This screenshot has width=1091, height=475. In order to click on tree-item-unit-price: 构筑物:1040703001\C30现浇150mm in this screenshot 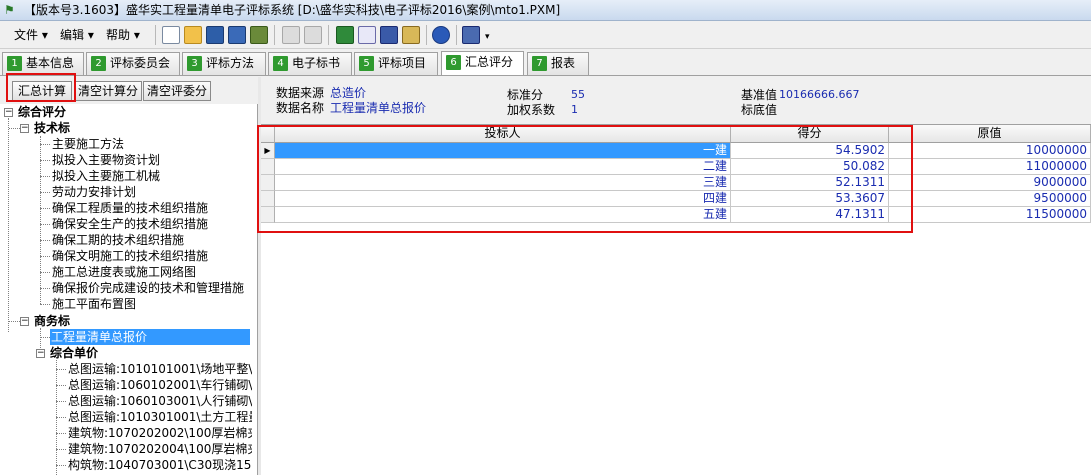, I will do `click(160, 465)`.